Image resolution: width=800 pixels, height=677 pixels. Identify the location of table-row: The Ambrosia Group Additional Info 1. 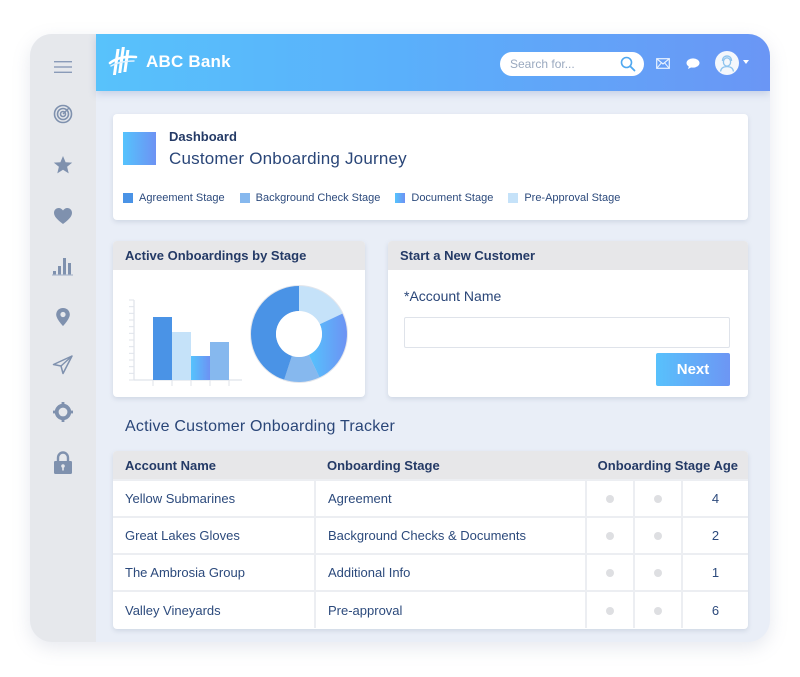
(430, 572).